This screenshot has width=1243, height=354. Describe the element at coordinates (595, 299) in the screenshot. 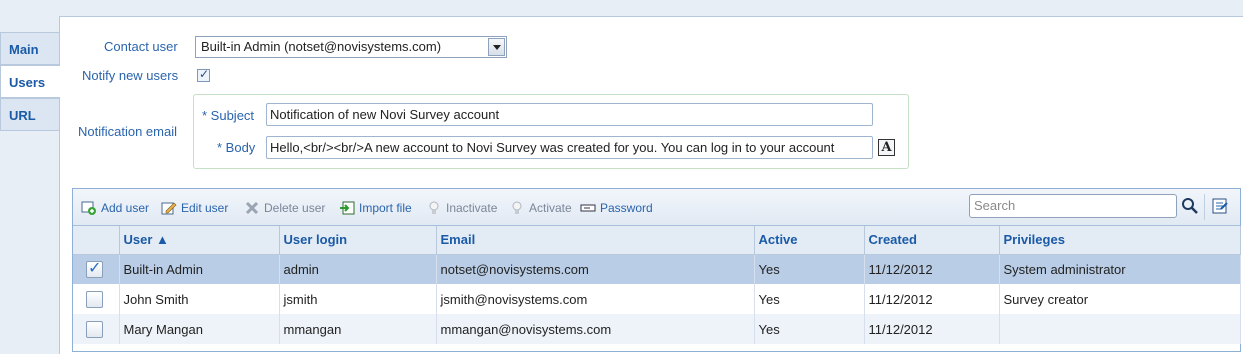

I see `cell-email: jsmith@novisystems.com` at that location.